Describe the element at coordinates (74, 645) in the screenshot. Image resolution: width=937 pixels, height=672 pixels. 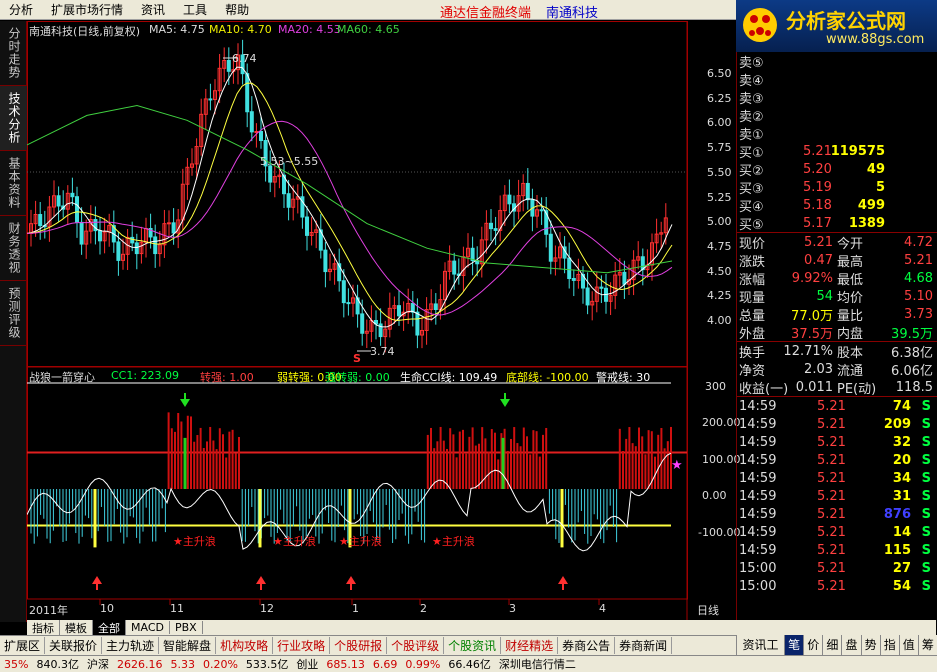
I see `func-related-quote: 关联报价` at that location.